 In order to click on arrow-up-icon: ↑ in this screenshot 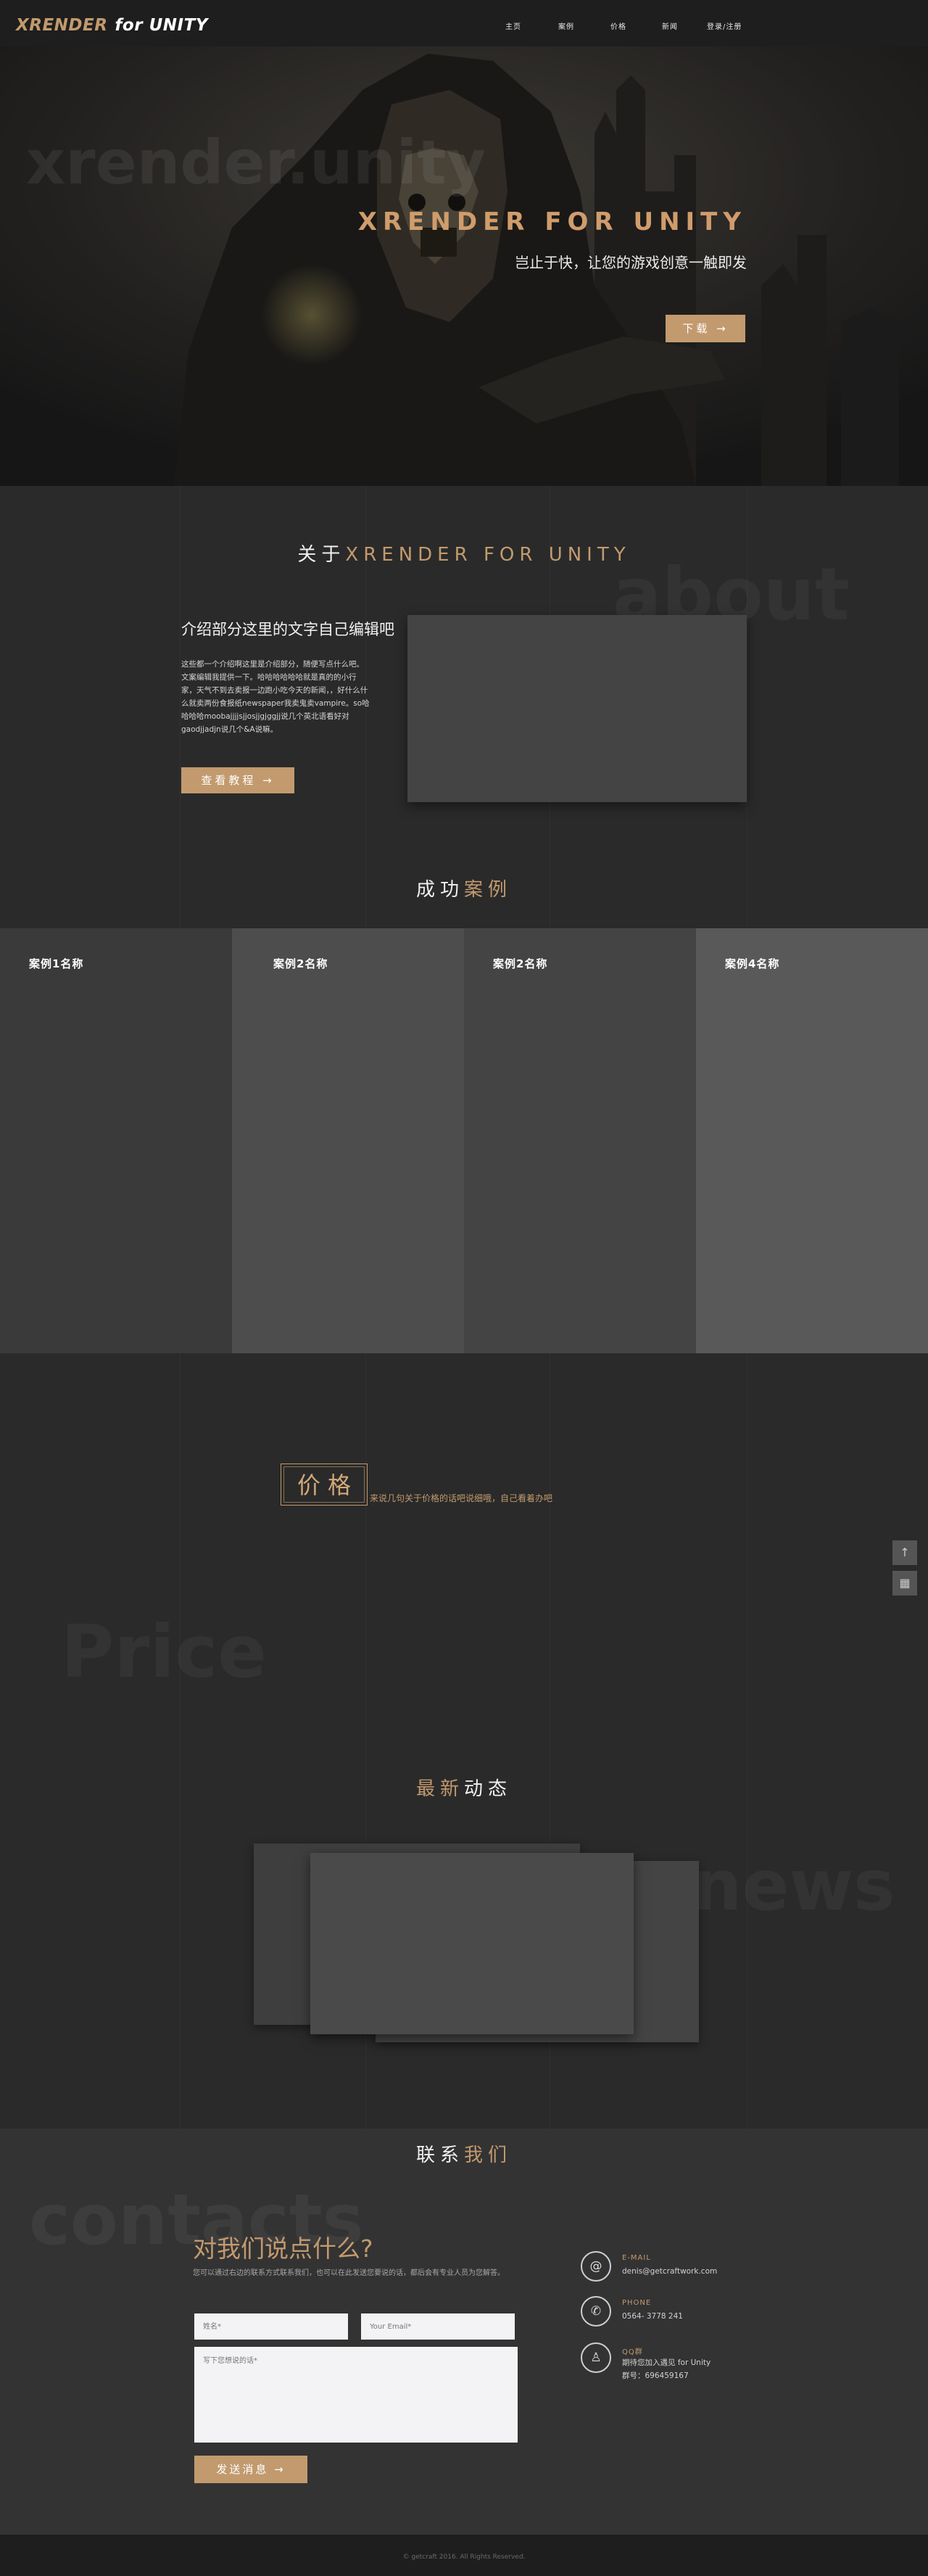, I will do `click(905, 1552)`.